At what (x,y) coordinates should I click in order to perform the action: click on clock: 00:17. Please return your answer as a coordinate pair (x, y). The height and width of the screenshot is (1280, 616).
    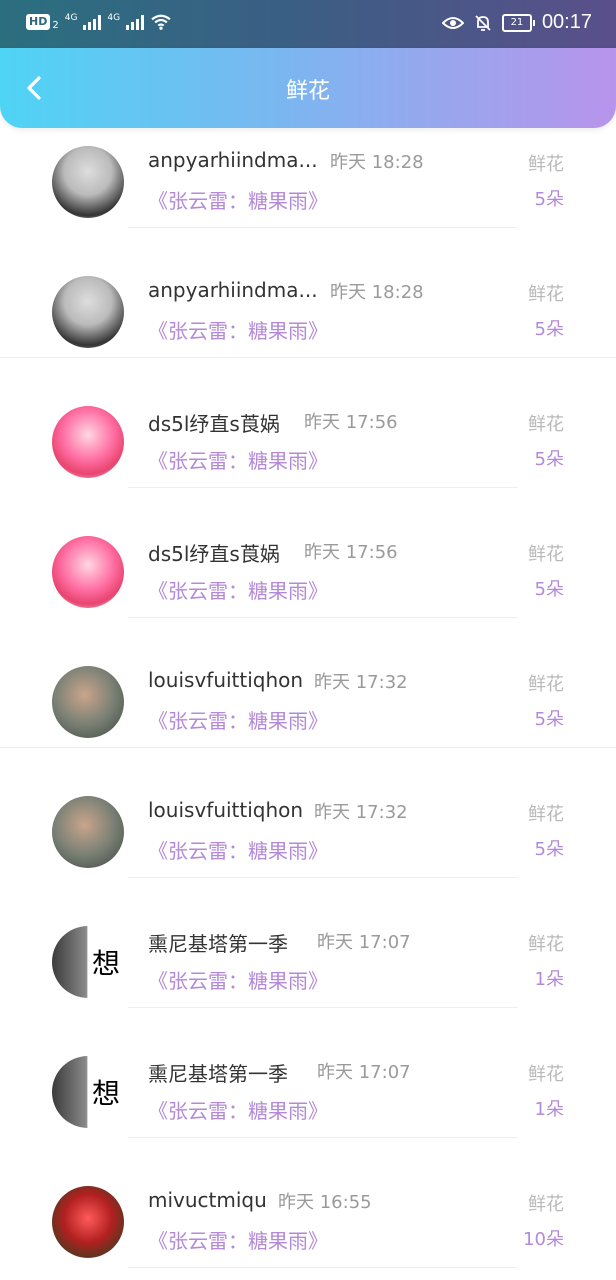
    Looking at the image, I should click on (566, 22).